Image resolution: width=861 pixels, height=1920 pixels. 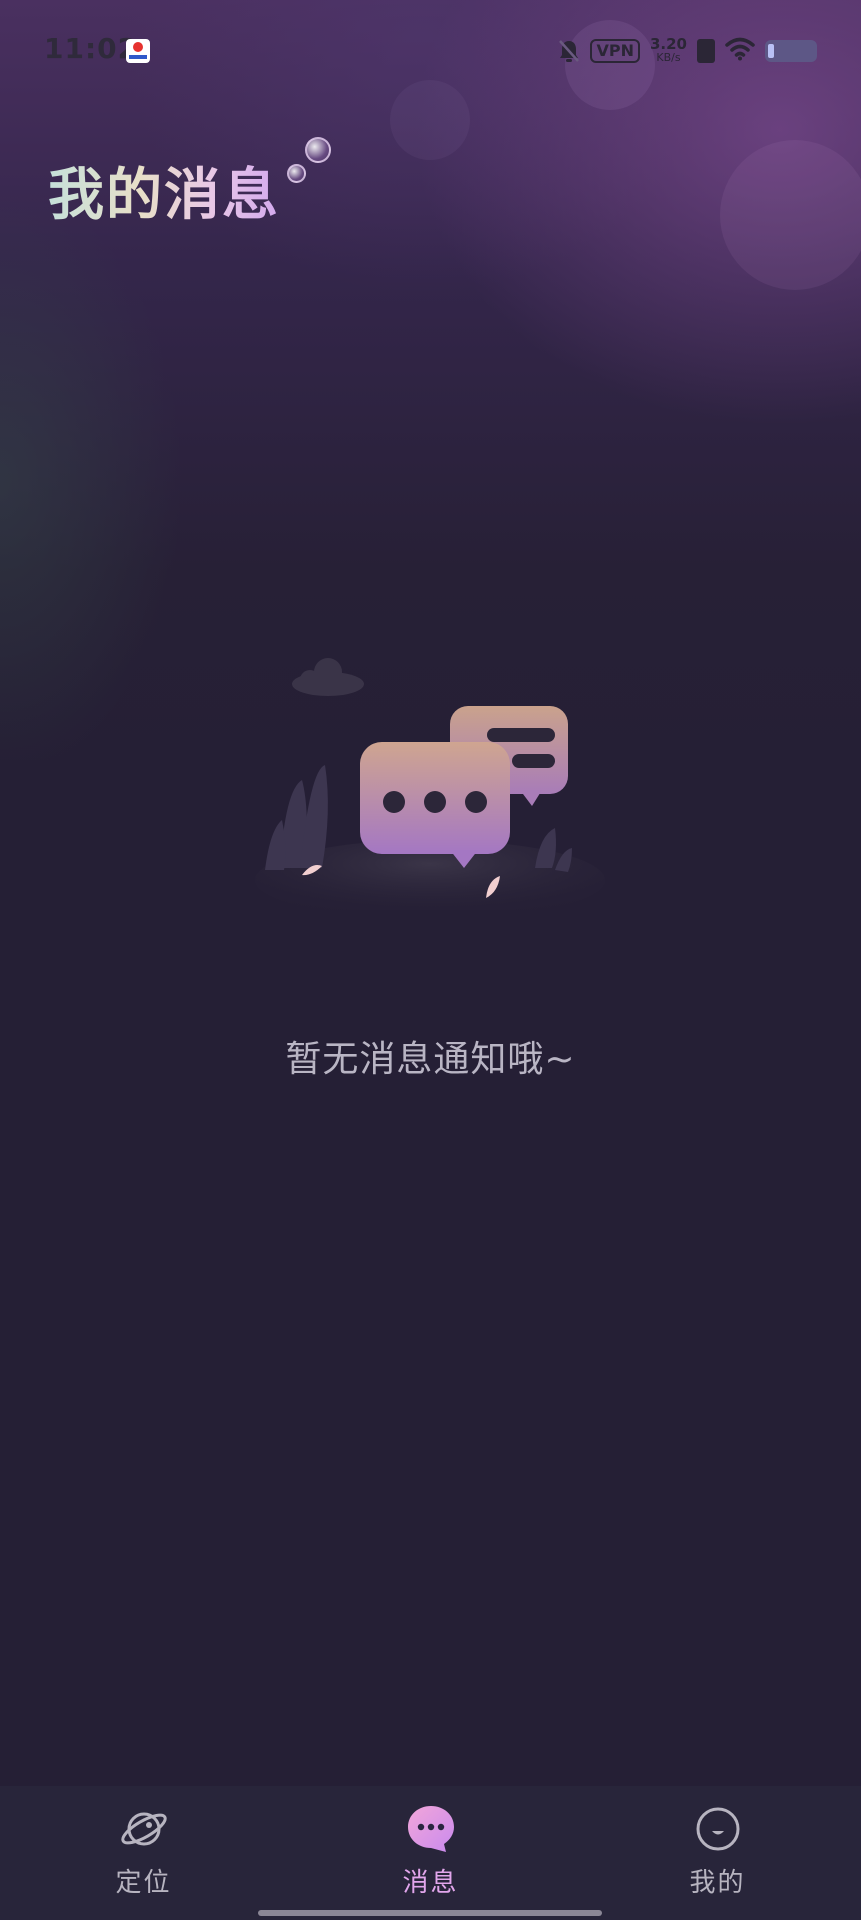 What do you see at coordinates (668, 57) in the screenshot?
I see `network-speed-unit: KB/s` at bounding box center [668, 57].